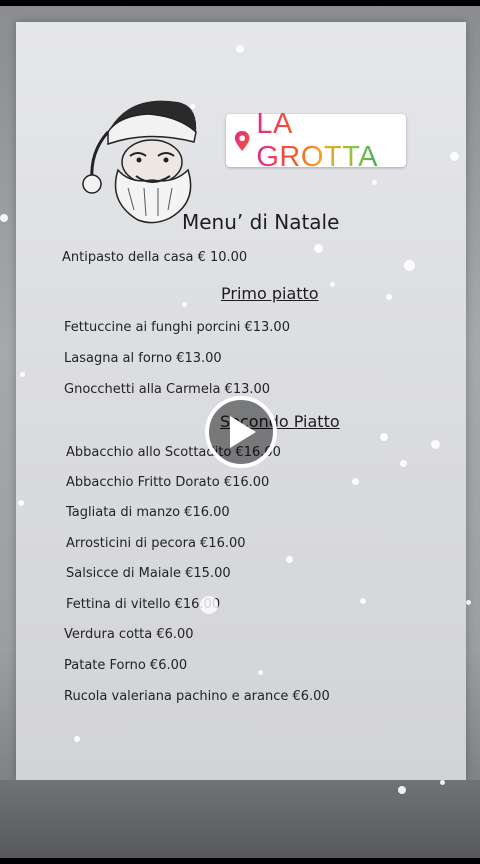 This screenshot has width=480, height=864. Describe the element at coordinates (331, 141) in the screenshot. I see `location-label: LA GROTTA` at that location.